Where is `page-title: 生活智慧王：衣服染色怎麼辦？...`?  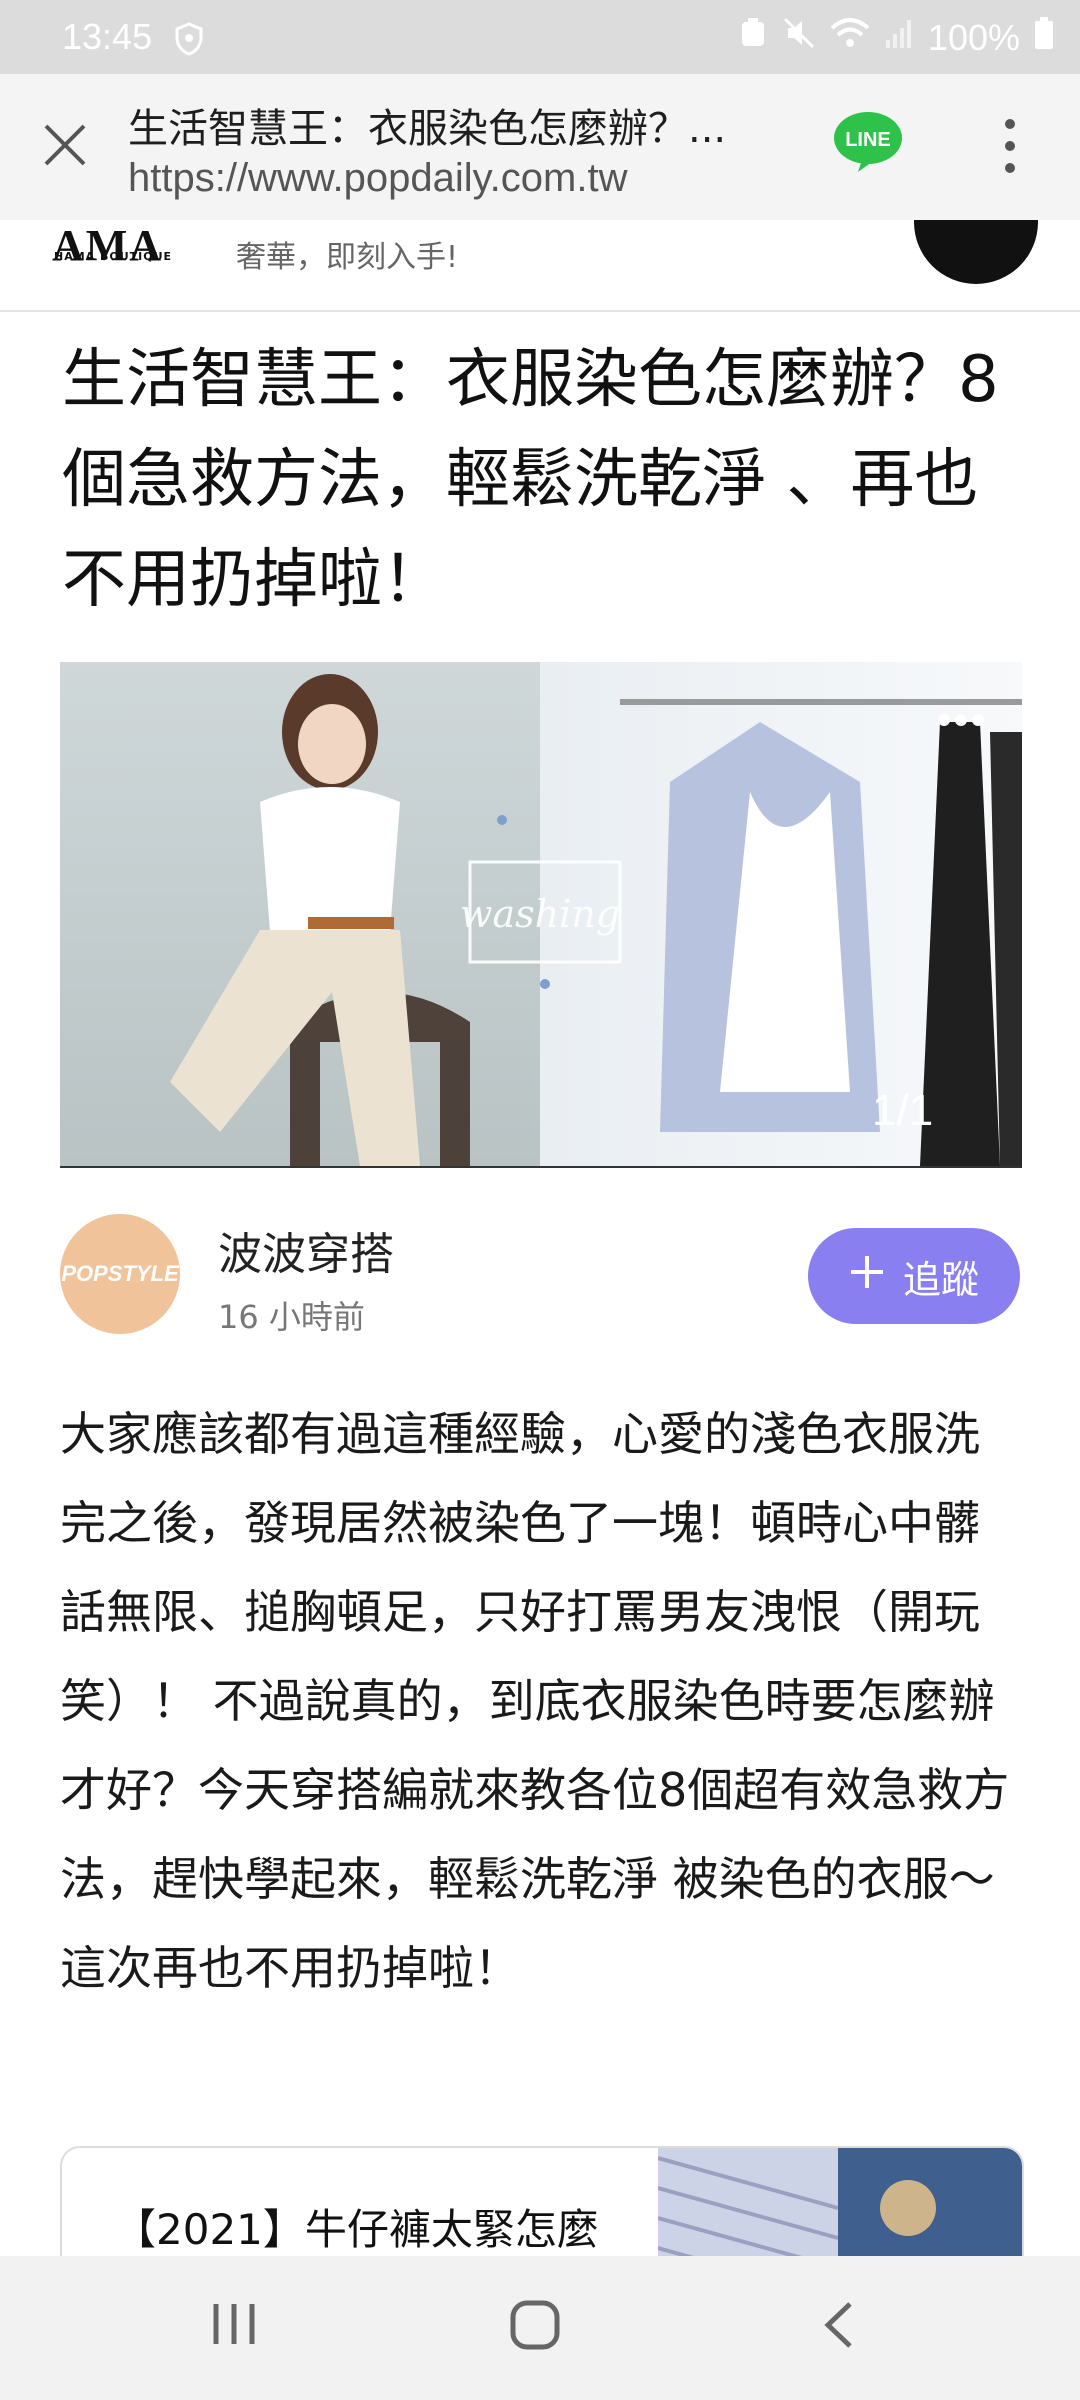
page-title: 生活智慧王：衣服染色怎麼辦？... is located at coordinates (427, 129).